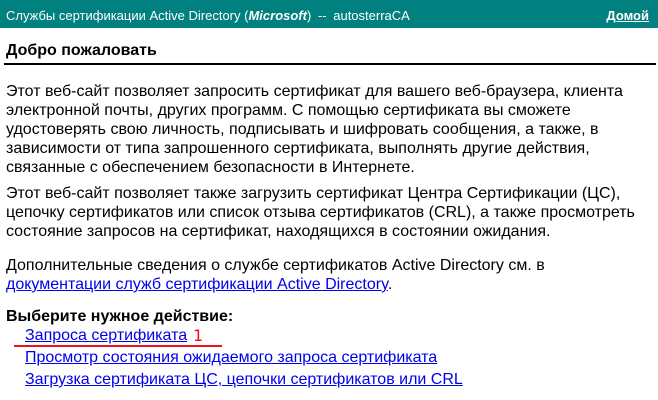  Describe the element at coordinates (118, 346) in the screenshot. I see `annotation-underline` at that location.